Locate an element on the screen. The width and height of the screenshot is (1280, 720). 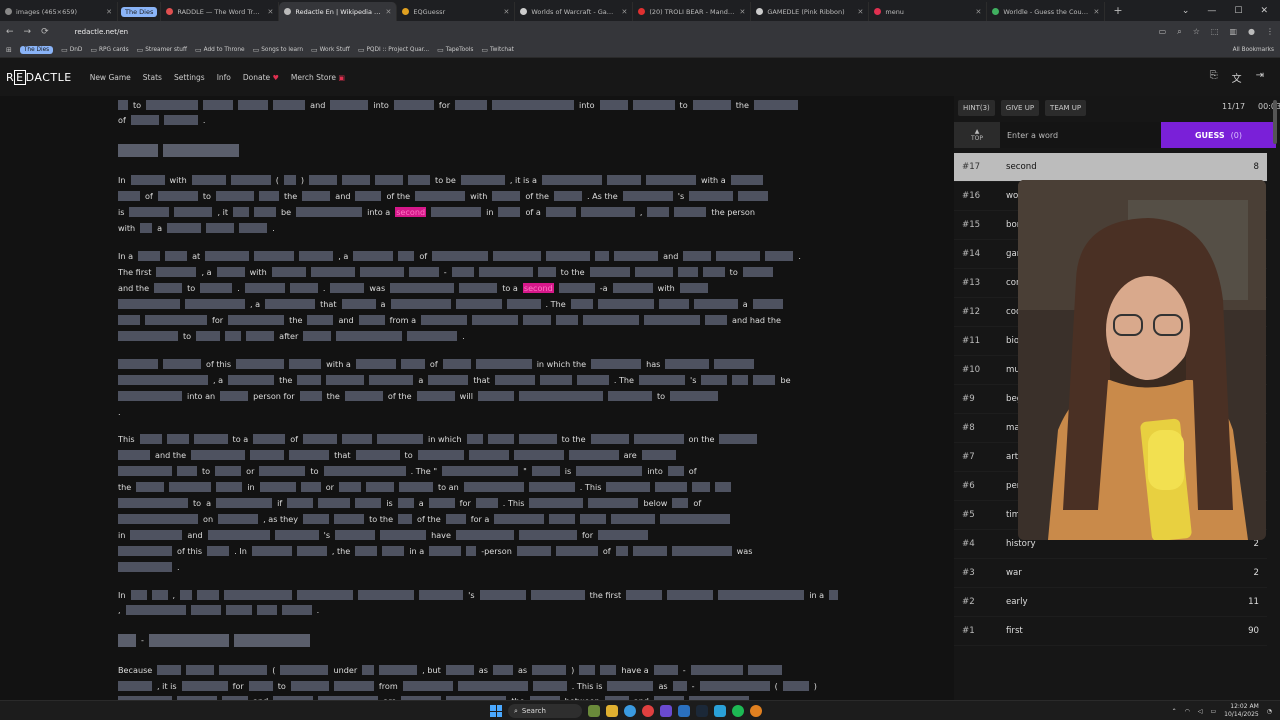
nav-merch-store: Merch Store ▣ is located at coordinates (318, 77).